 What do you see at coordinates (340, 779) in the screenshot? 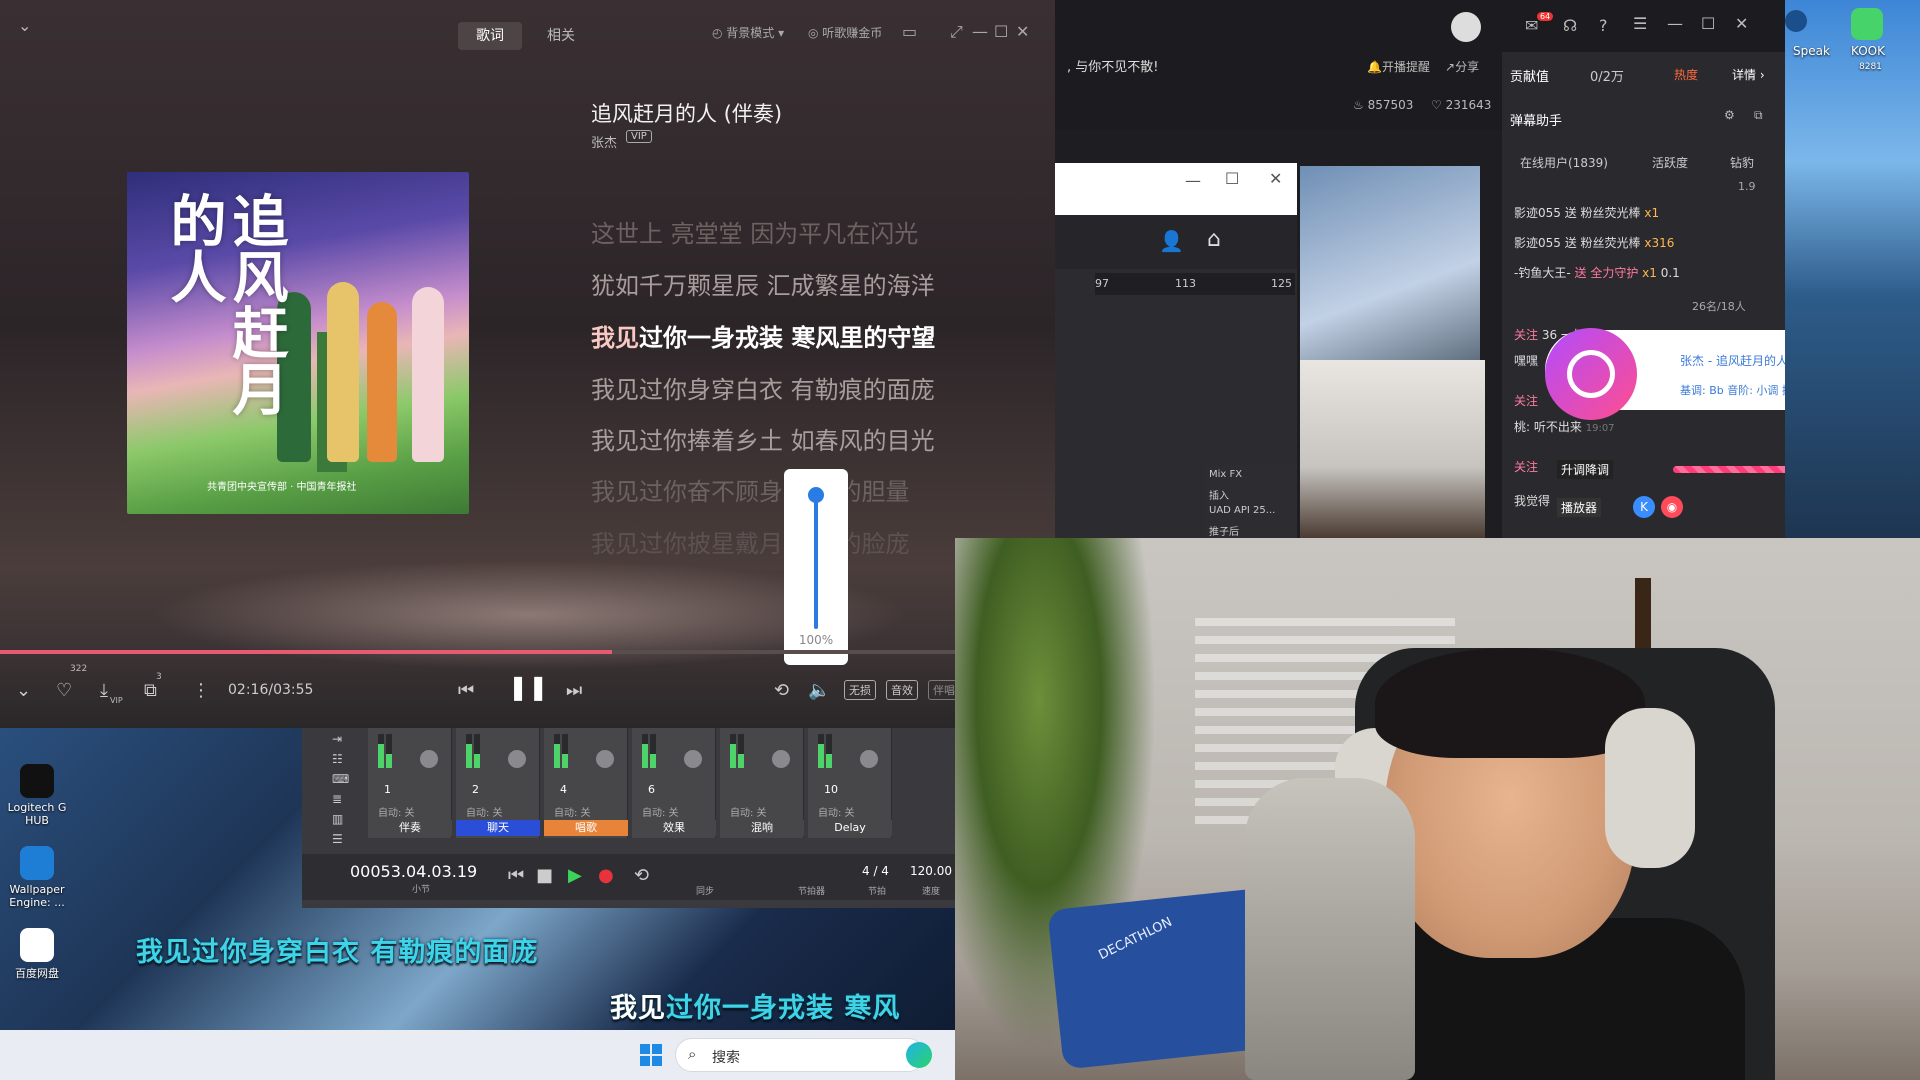
I see `keyboard-icon: ⌨` at bounding box center [340, 779].